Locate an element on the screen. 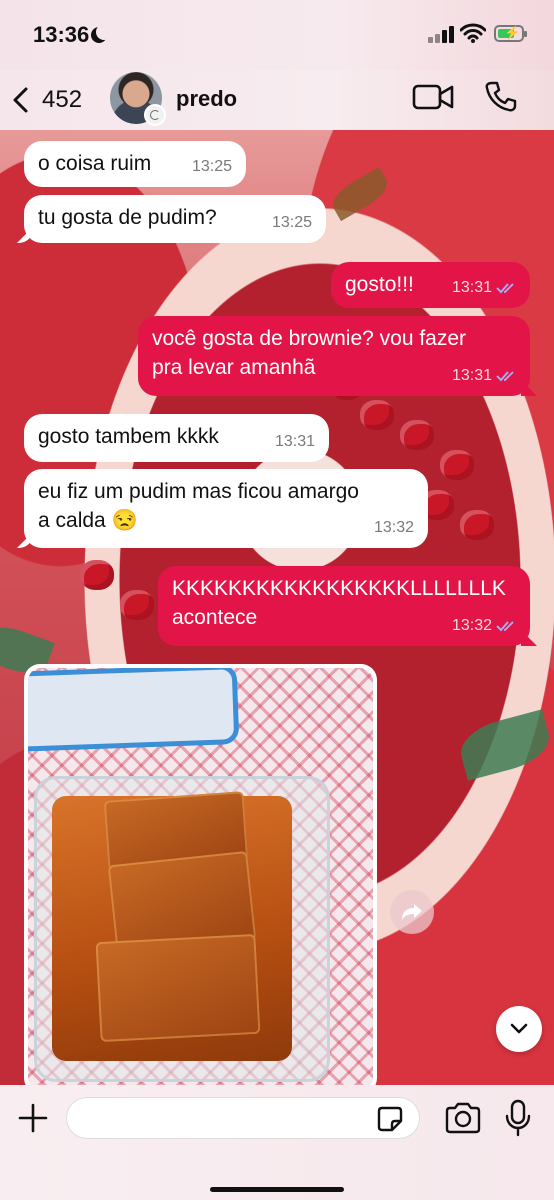 The height and width of the screenshot is (1200, 554). microphone-icon is located at coordinates (518, 1118).